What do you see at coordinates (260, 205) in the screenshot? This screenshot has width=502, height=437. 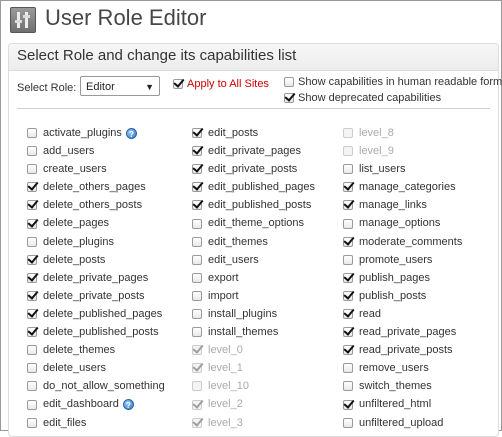 I see `capability-label: edit_published_posts` at bounding box center [260, 205].